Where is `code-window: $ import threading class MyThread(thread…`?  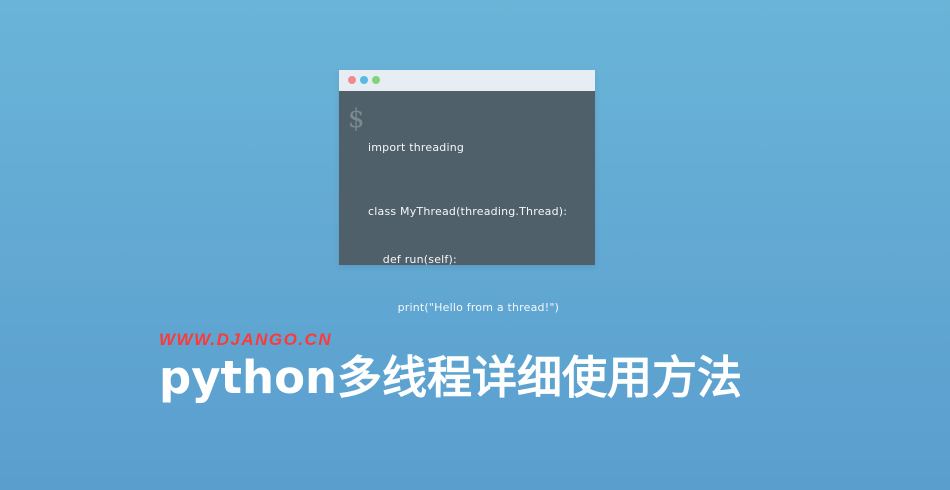 code-window: $ import threading class MyThread(thread… is located at coordinates (467, 192).